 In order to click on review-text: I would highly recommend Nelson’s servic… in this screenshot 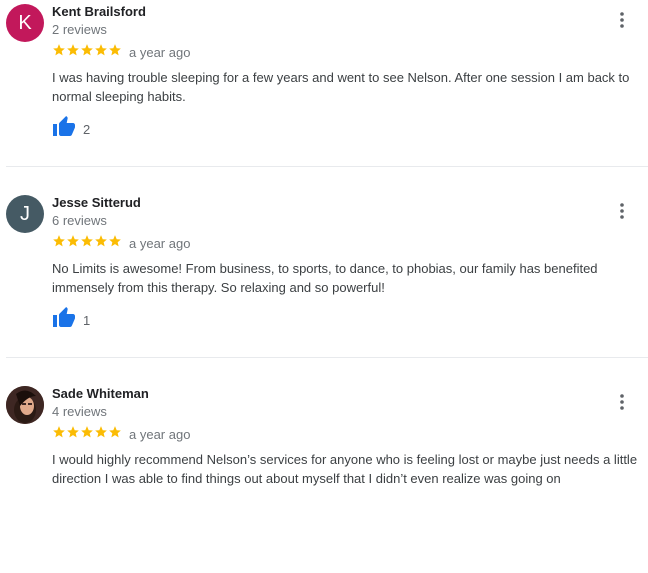, I will do `click(345, 469)`.